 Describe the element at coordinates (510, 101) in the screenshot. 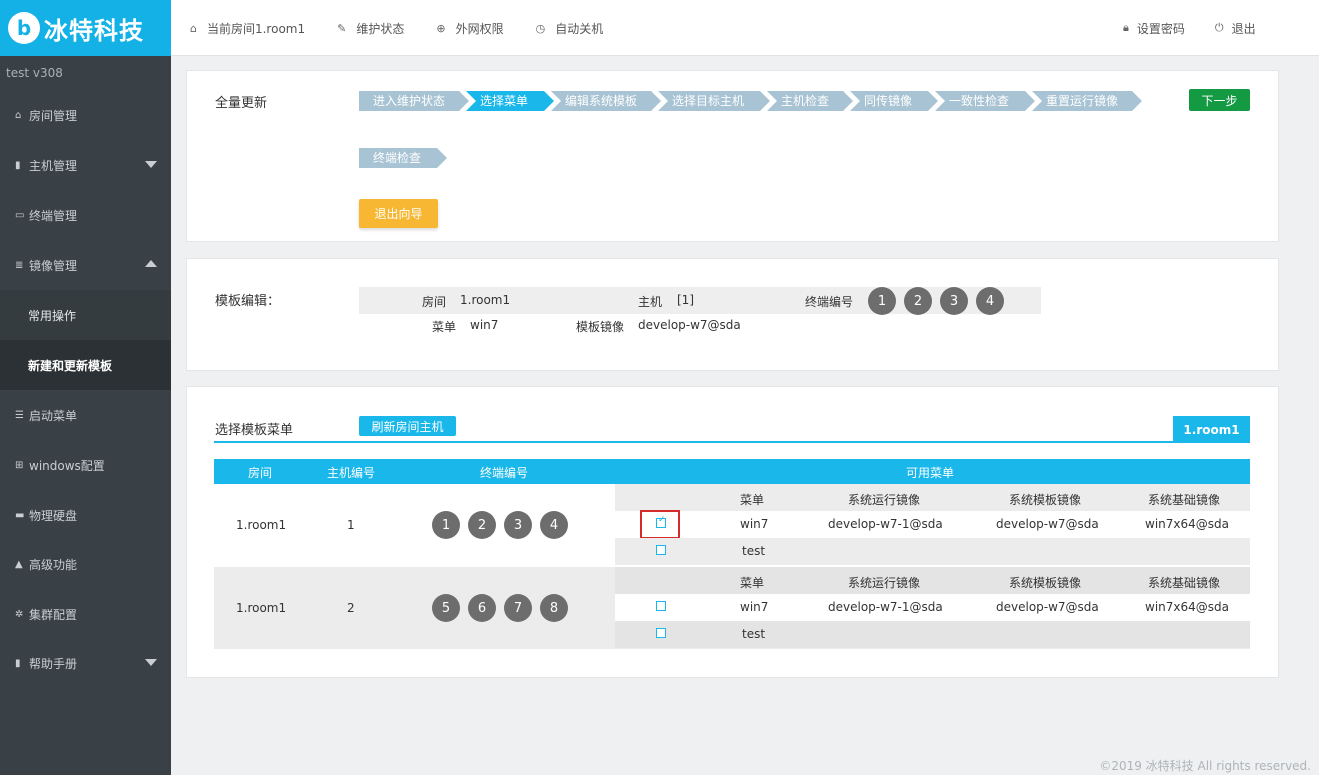

I see `wizard-step-select-menu: 选择菜单` at that location.